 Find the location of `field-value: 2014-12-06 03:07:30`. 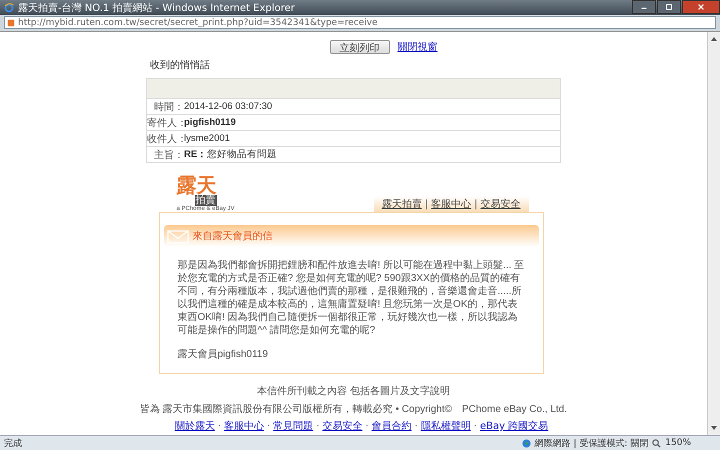

field-value: 2014-12-06 03:07:30 is located at coordinates (228, 106).